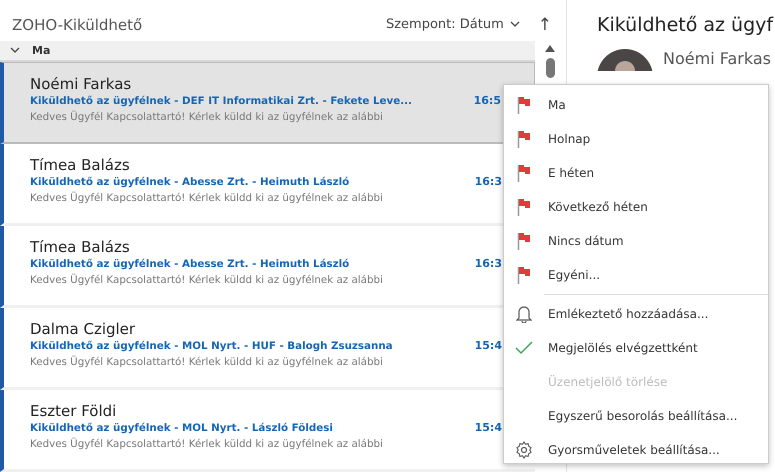 The image size is (775, 472). What do you see at coordinates (550, 48) in the screenshot?
I see `scroll-up-icon` at bounding box center [550, 48].